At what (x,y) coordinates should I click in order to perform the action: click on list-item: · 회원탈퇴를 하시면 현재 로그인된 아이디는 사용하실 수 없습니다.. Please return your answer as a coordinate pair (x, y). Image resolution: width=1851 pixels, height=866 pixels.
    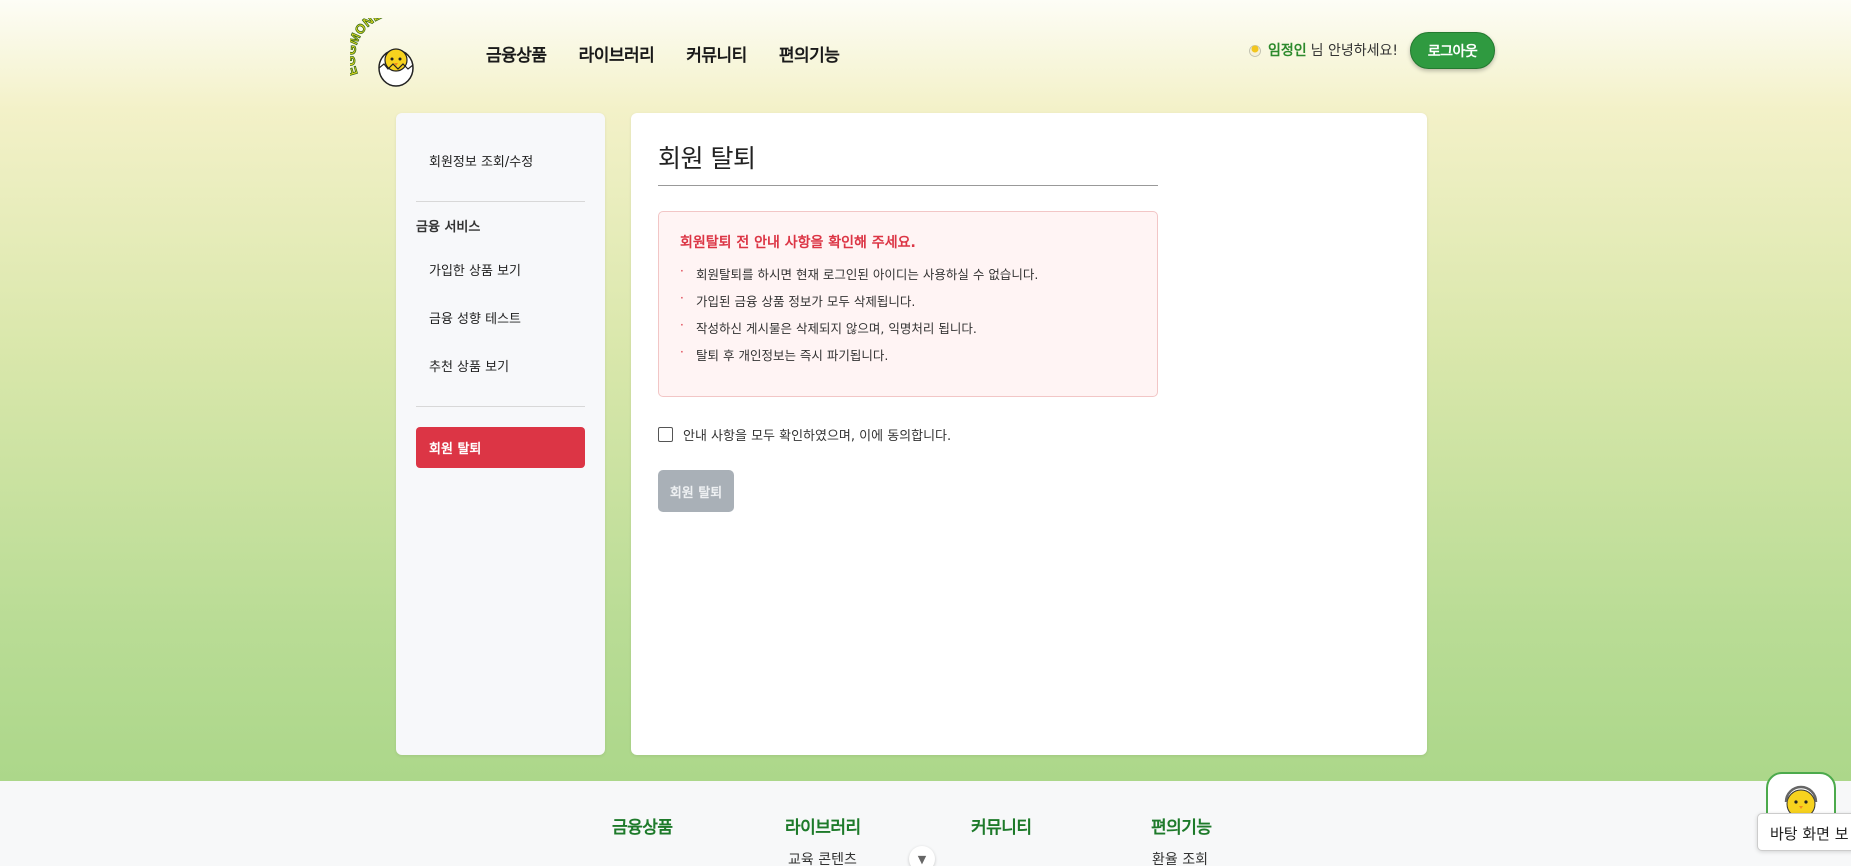
    Looking at the image, I should click on (859, 277).